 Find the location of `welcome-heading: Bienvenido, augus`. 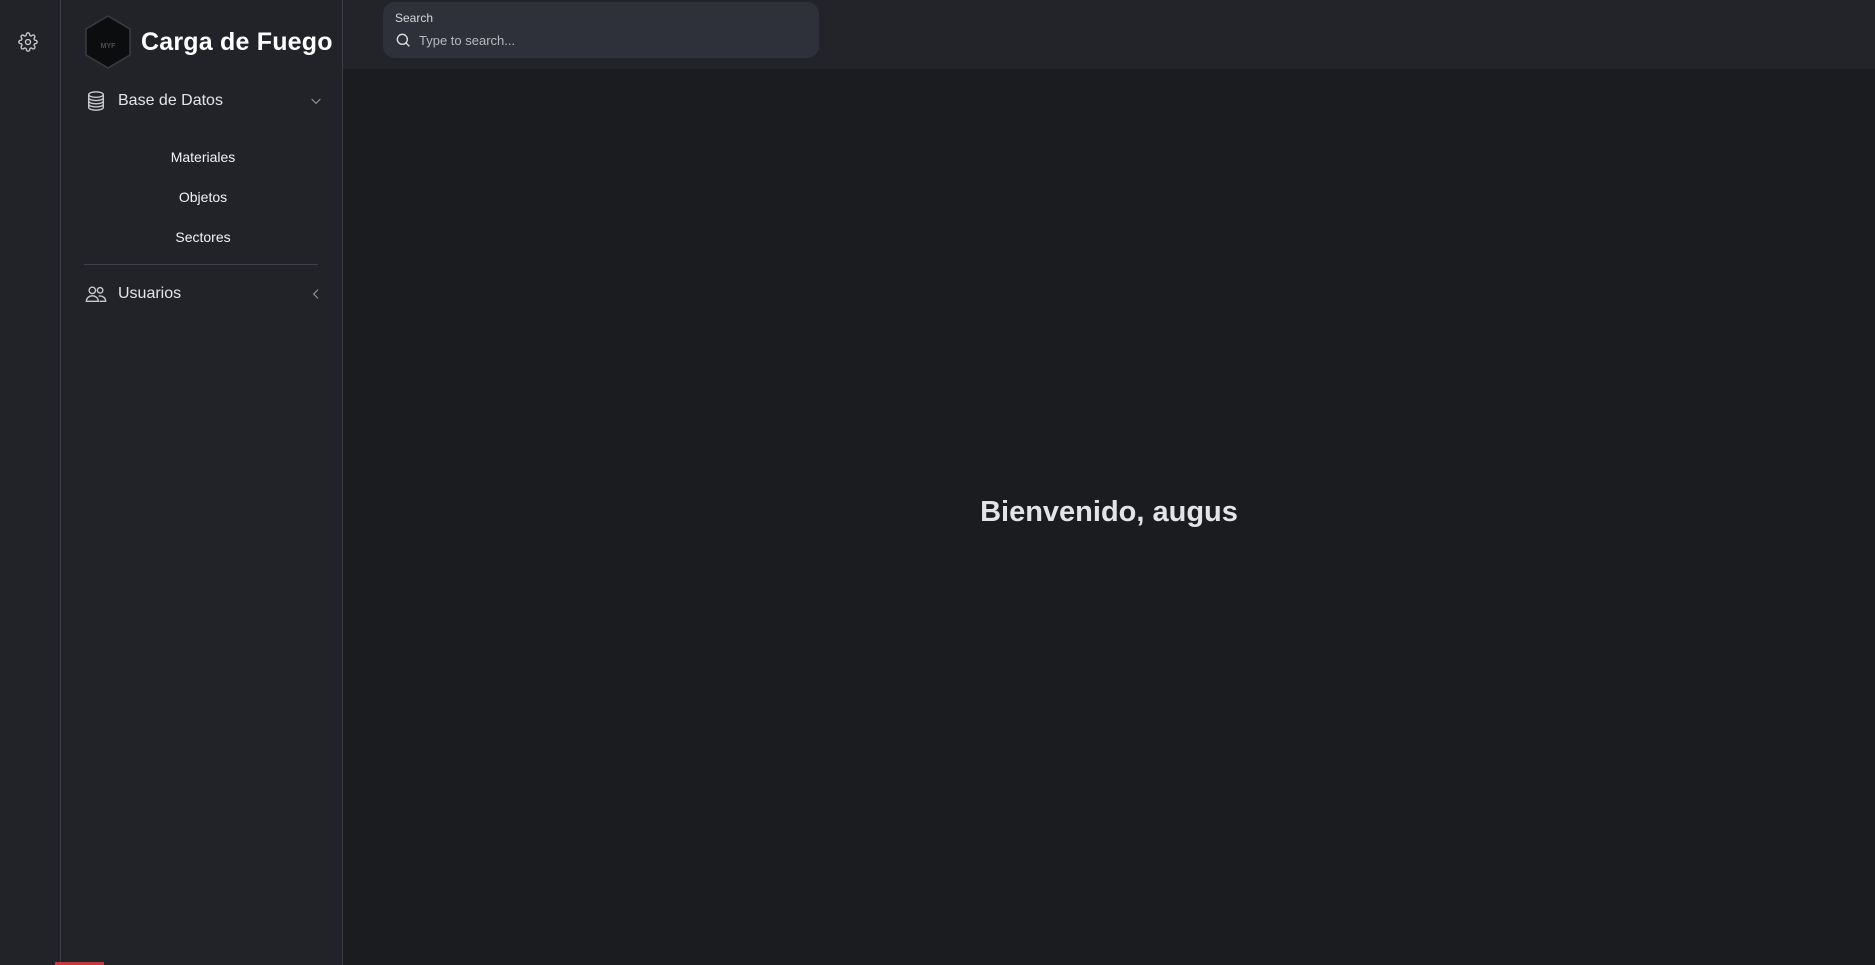

welcome-heading: Bienvenido, augus is located at coordinates (1109, 512).